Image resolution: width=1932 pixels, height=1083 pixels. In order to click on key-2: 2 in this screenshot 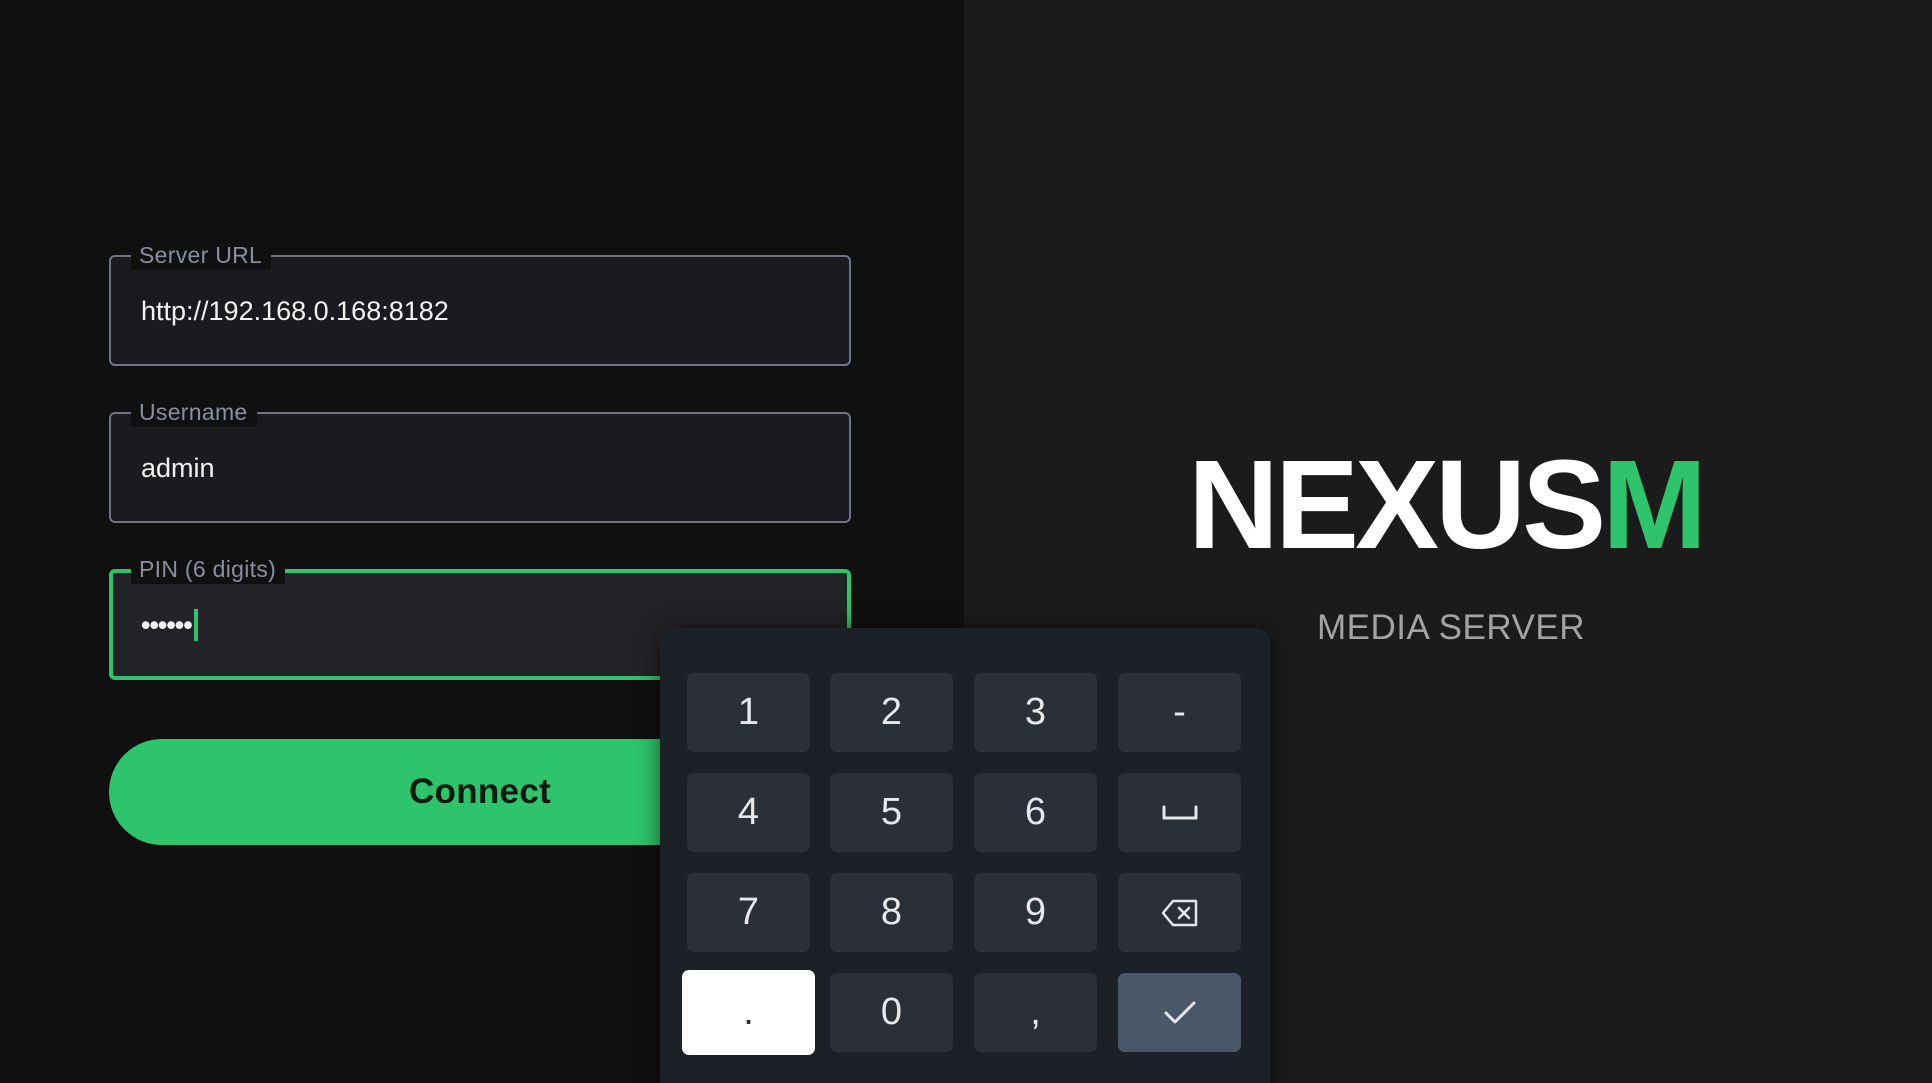, I will do `click(891, 712)`.